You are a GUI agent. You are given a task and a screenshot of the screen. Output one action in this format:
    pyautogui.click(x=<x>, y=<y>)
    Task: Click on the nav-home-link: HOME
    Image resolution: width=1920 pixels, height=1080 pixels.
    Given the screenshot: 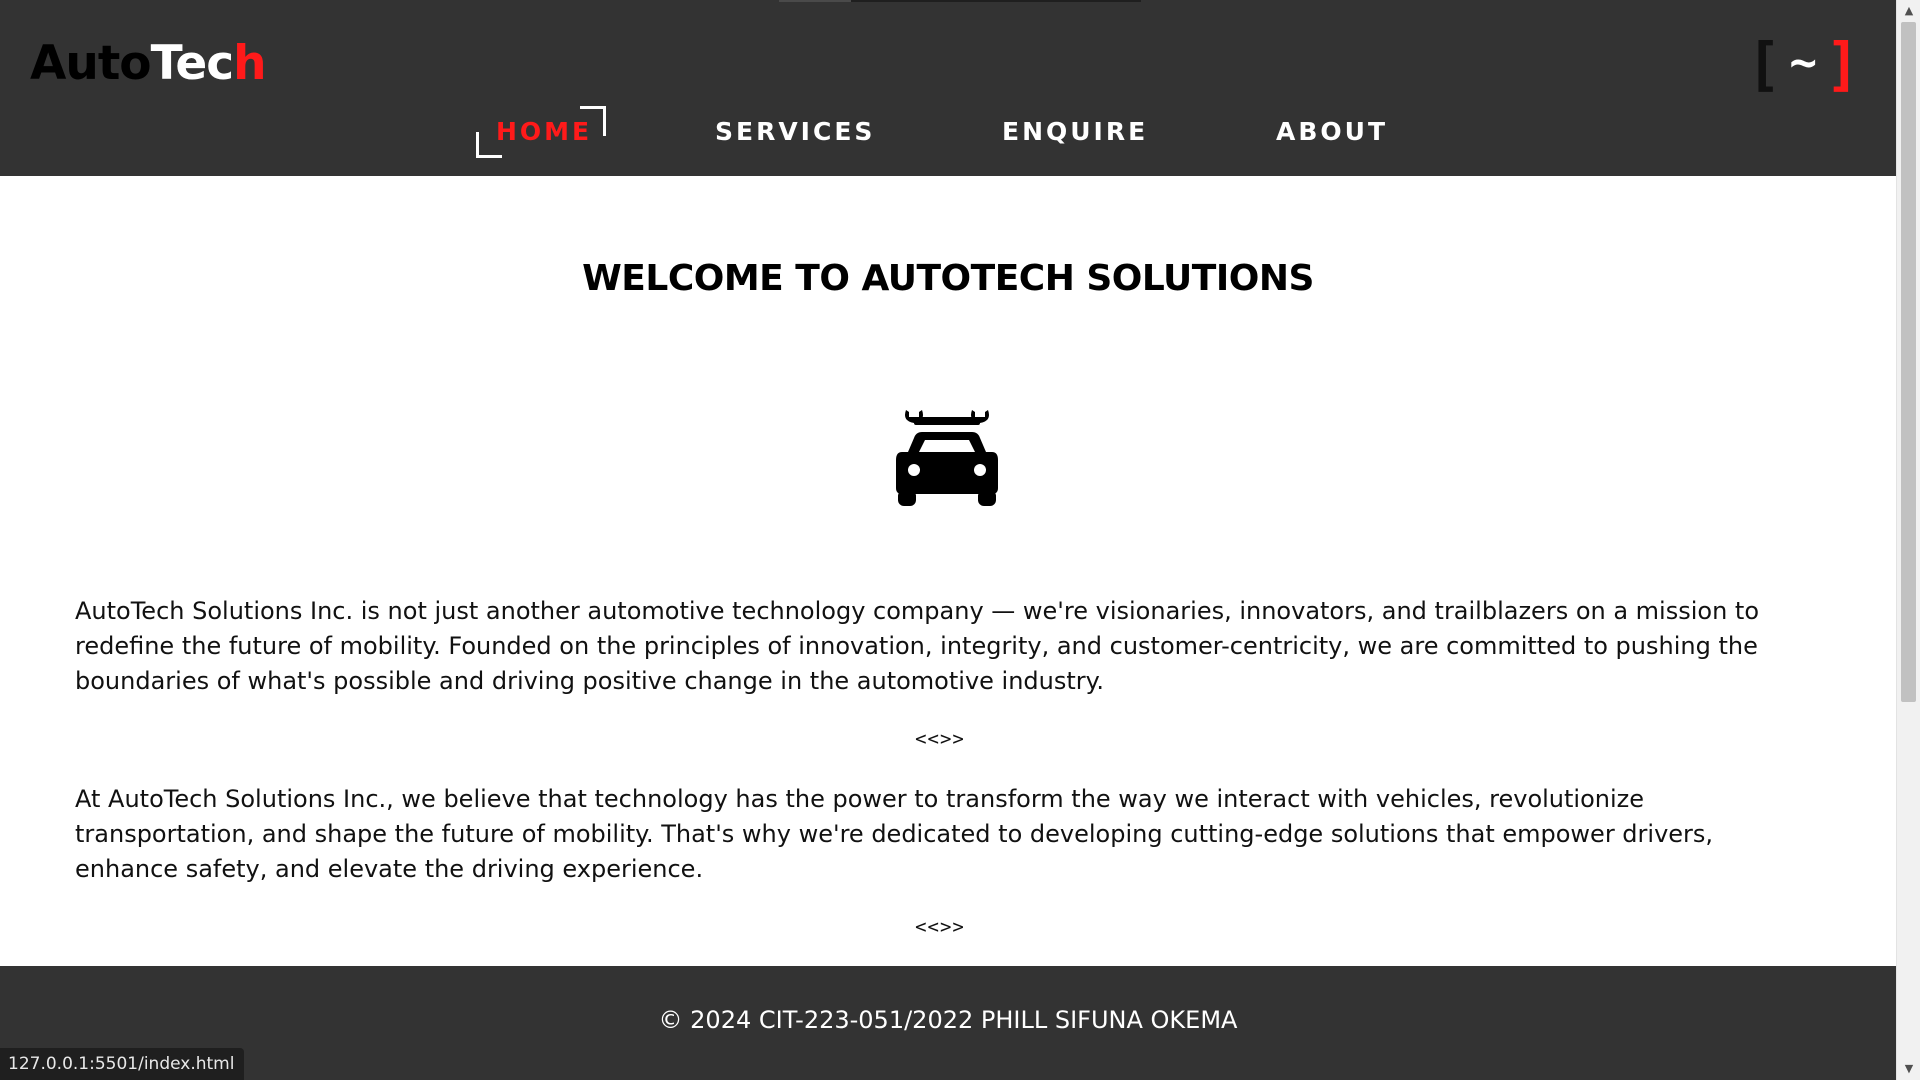 What is the action you would take?
    pyautogui.click(x=544, y=132)
    